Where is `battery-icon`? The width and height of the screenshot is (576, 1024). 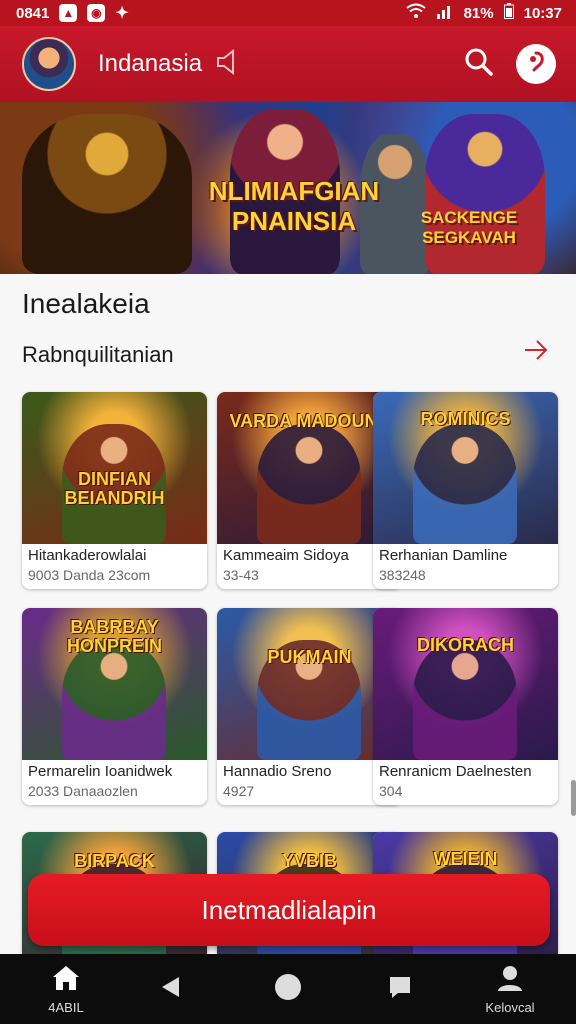
battery-icon is located at coordinates (508, 13).